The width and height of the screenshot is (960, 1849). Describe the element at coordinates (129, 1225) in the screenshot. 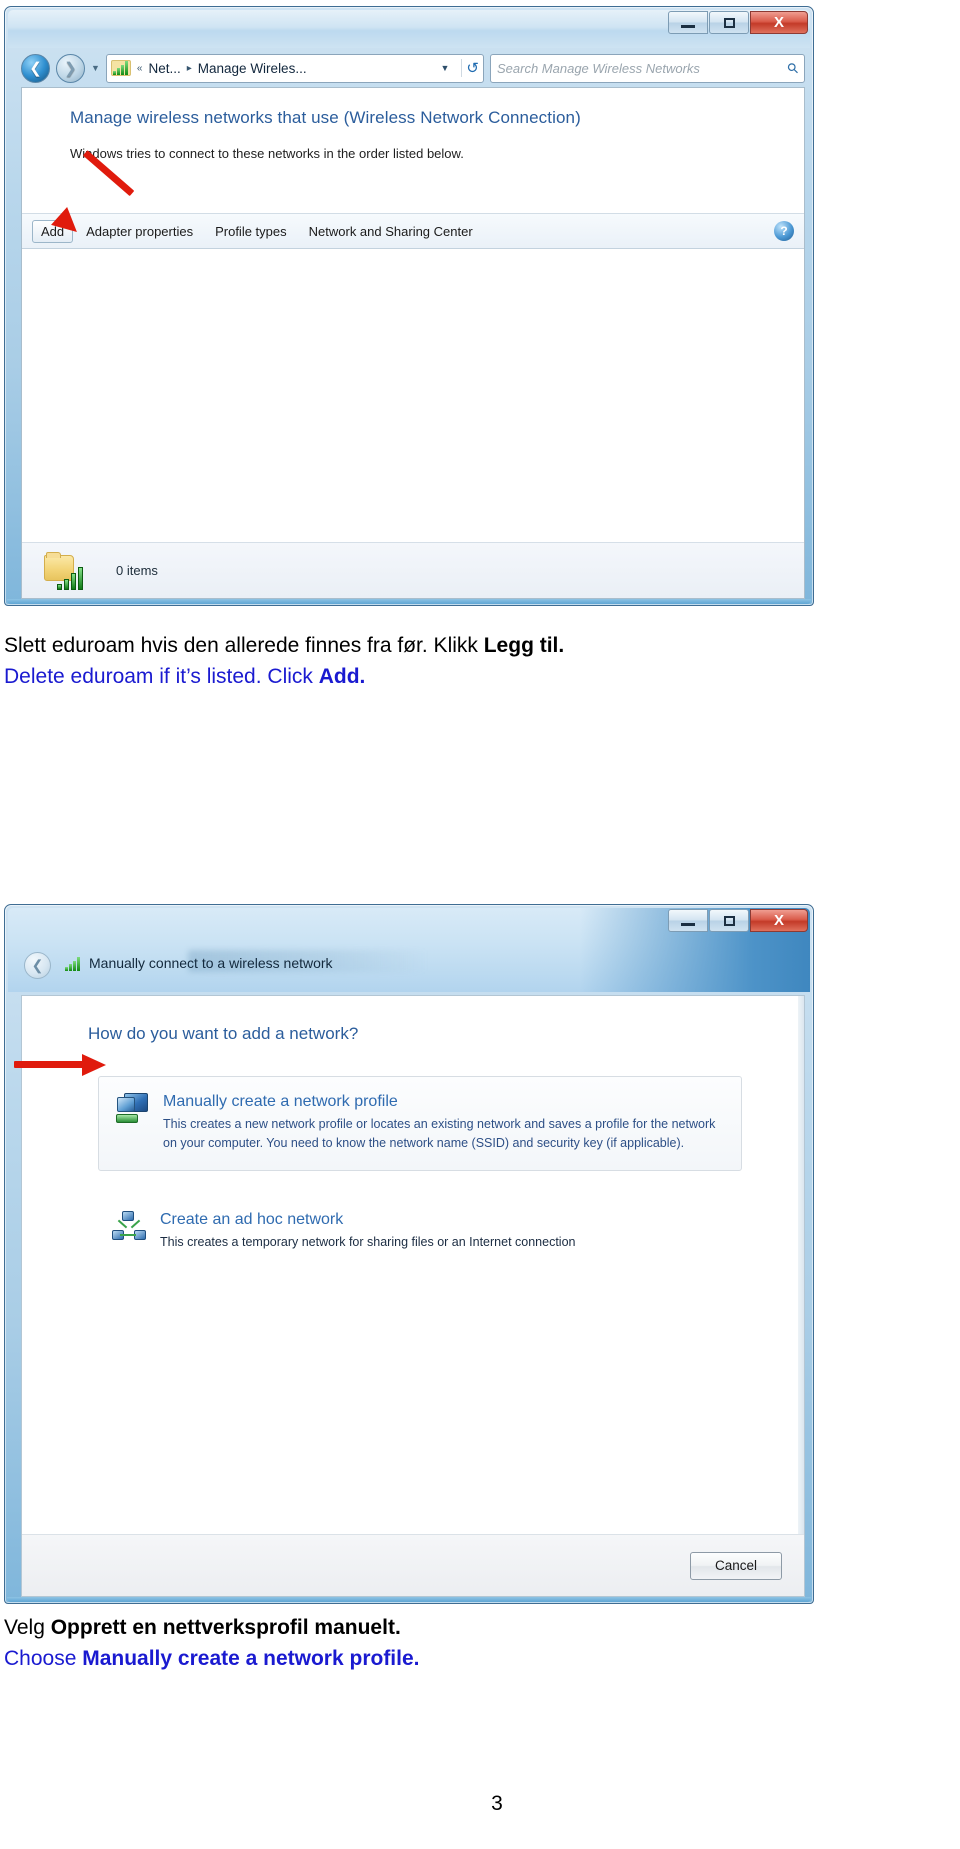

I see `ad-hoc-network-icon` at that location.